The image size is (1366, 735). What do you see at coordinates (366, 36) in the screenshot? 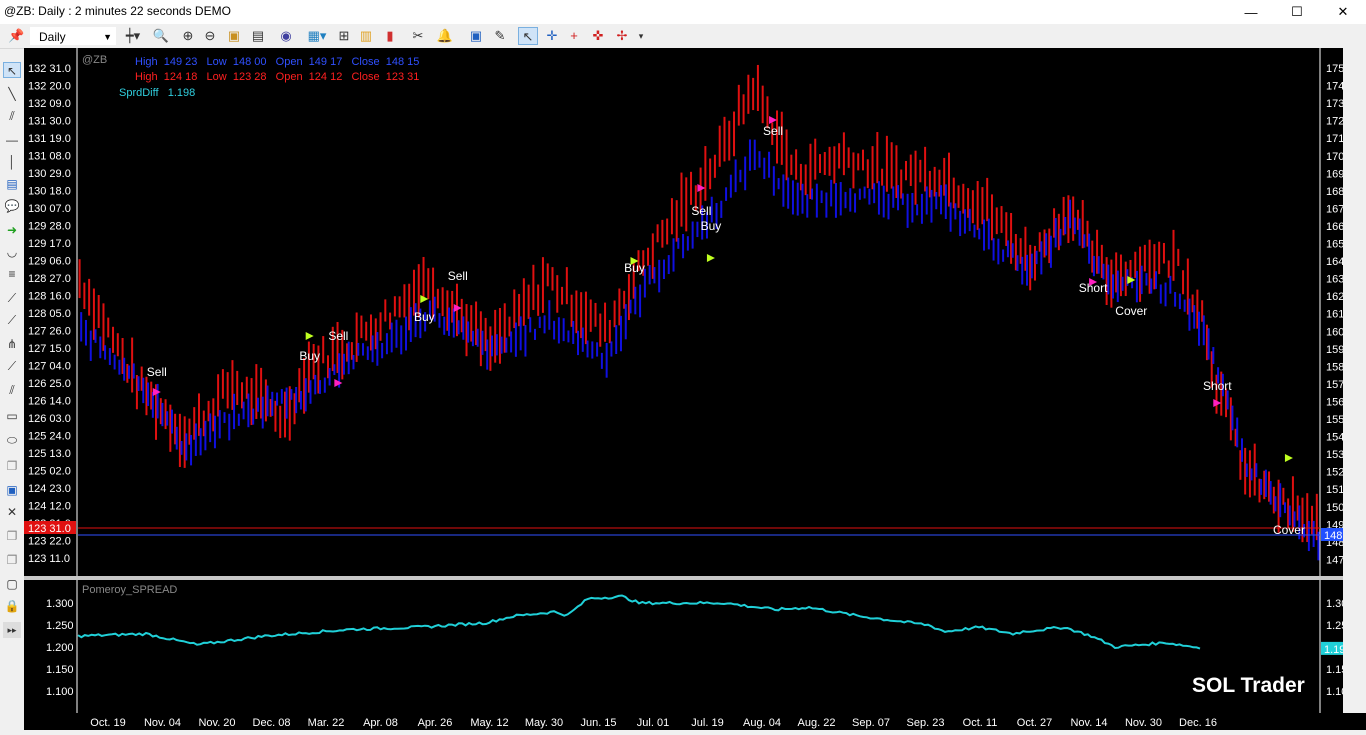
I see `bars-icon: ▥` at bounding box center [366, 36].